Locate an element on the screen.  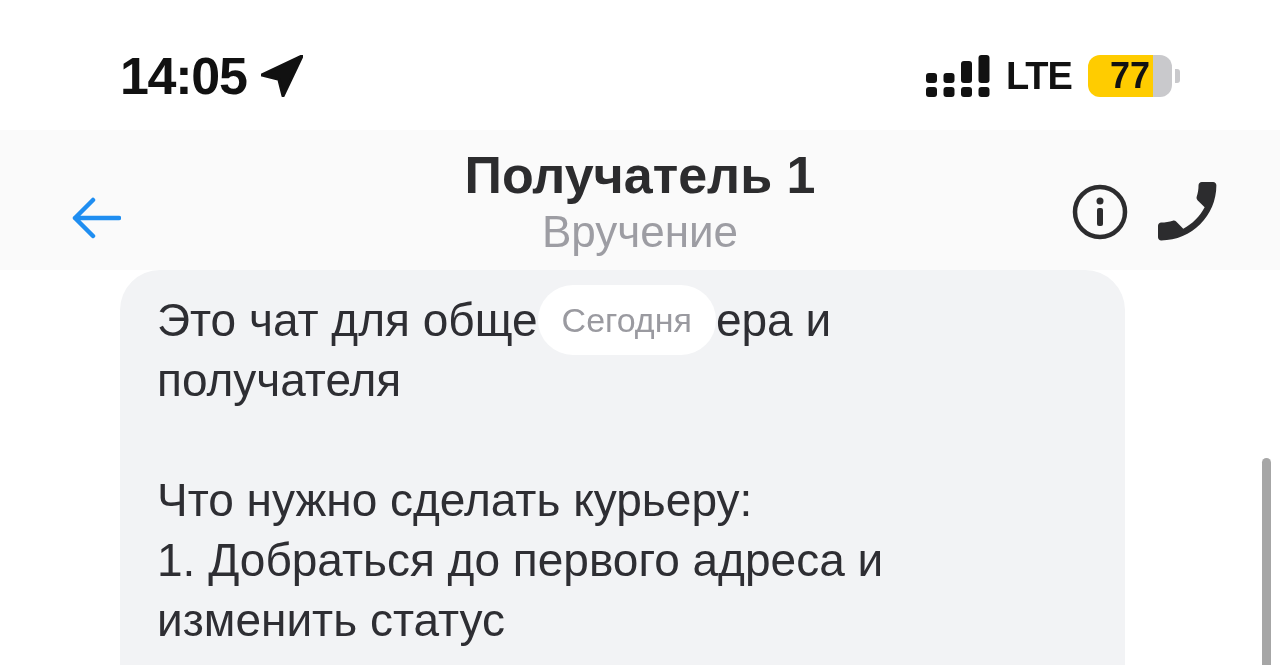
message-text: получателя is located at coordinates (280, 380).